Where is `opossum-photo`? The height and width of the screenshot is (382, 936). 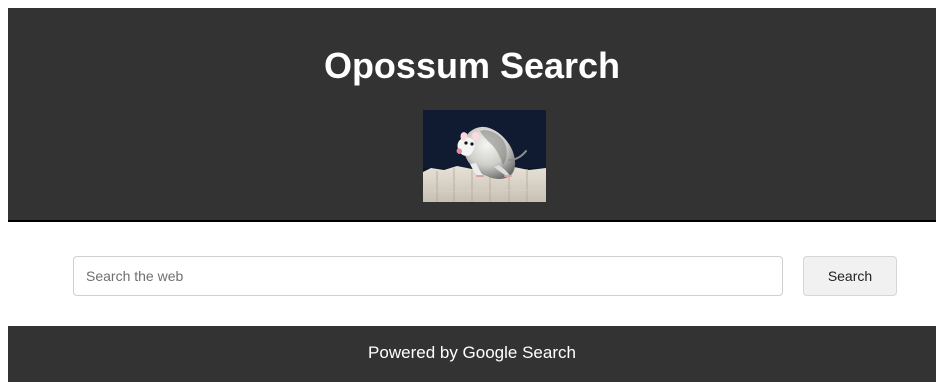
opossum-photo is located at coordinates (484, 156).